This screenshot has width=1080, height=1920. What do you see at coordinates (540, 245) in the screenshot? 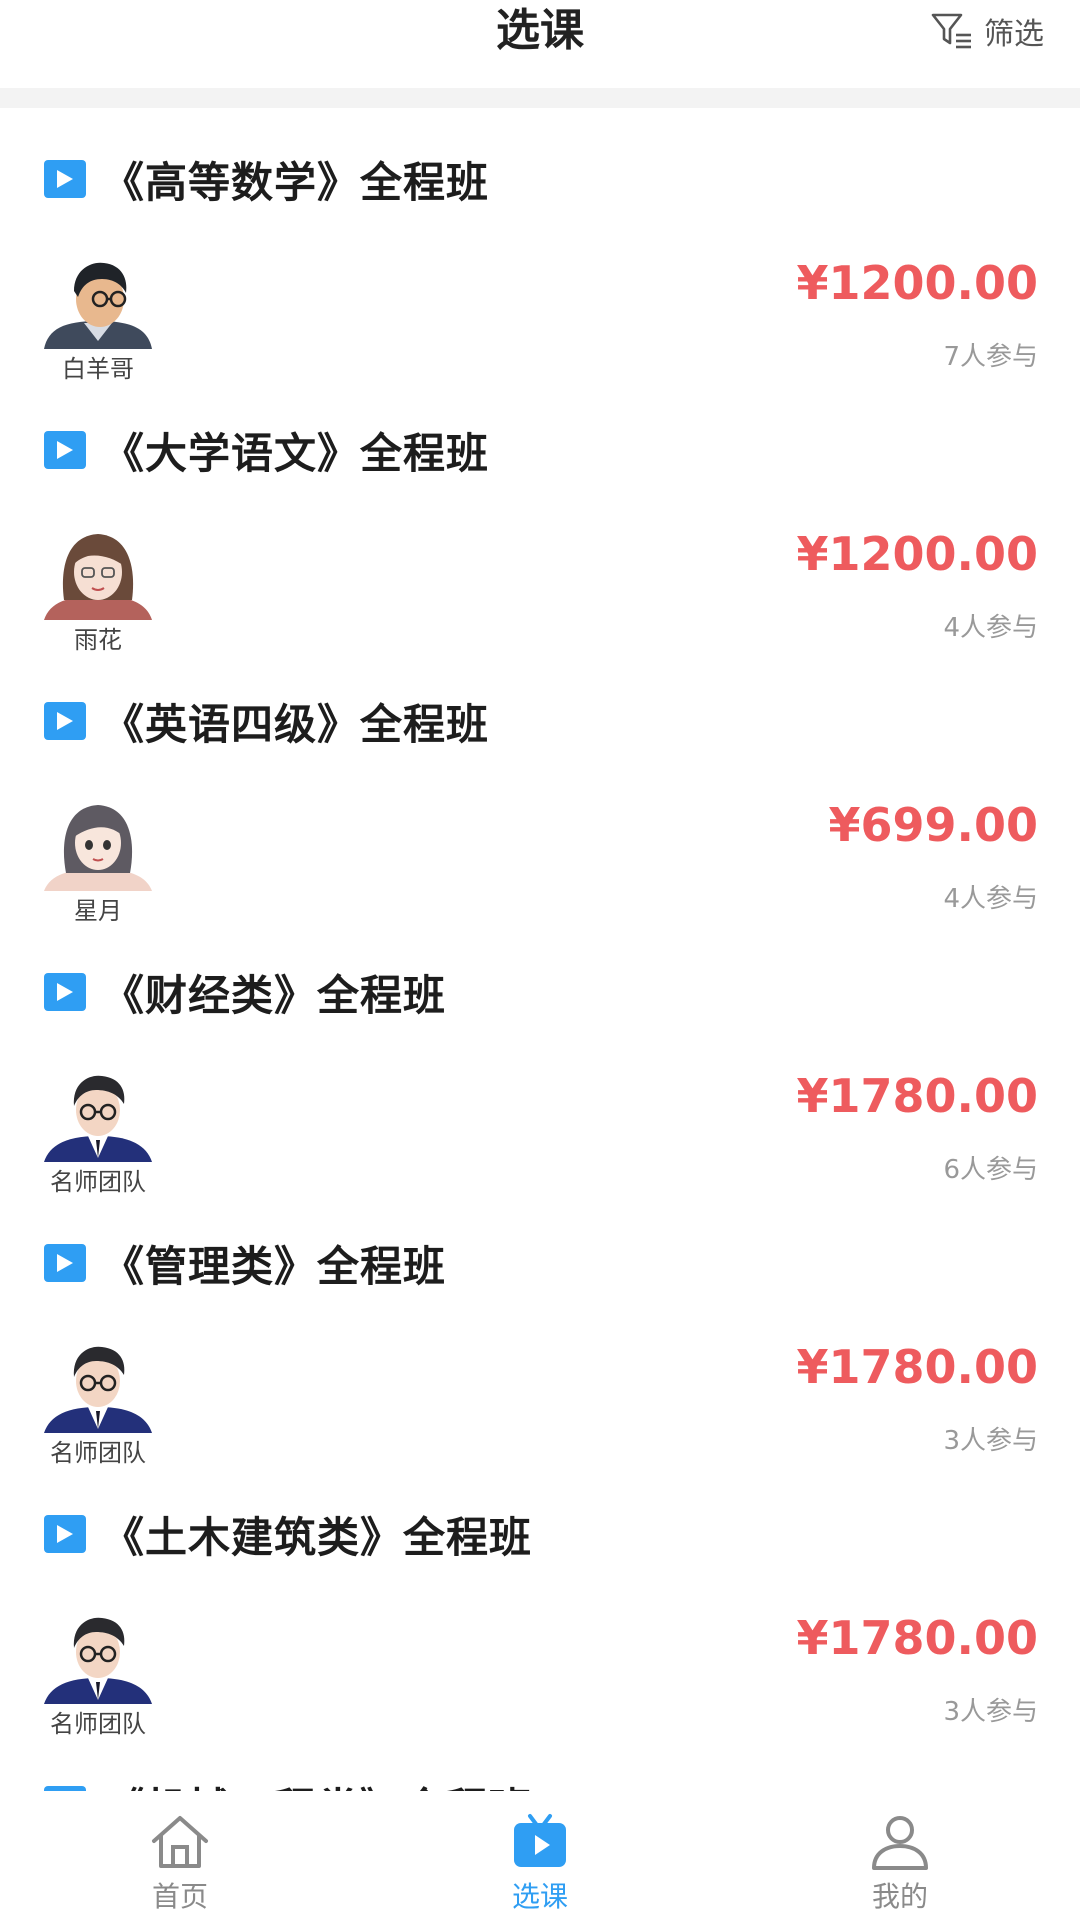
I see `course-item: 《高等数学》全程班 白羊哥 ¥1200.00 7人参与` at bounding box center [540, 245].